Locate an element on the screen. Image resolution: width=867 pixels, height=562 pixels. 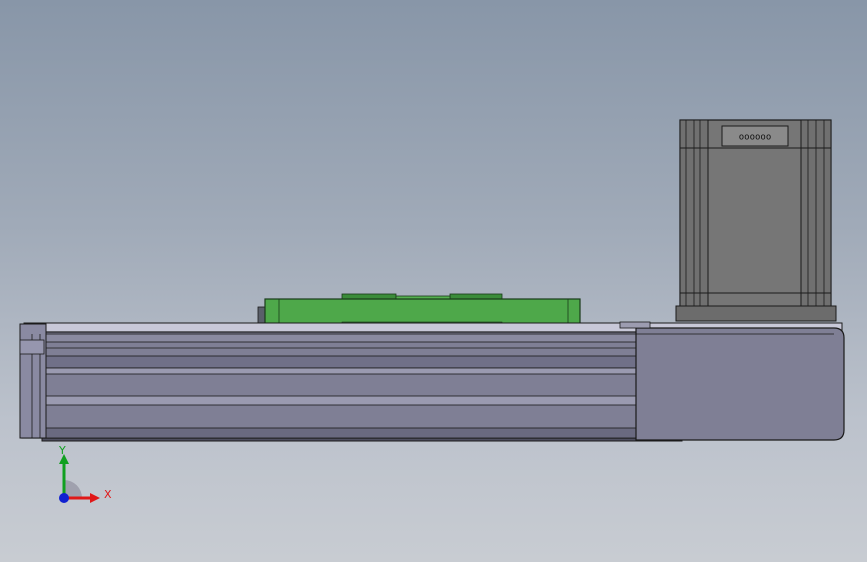
z-axis-dot is located at coordinates (64, 498).